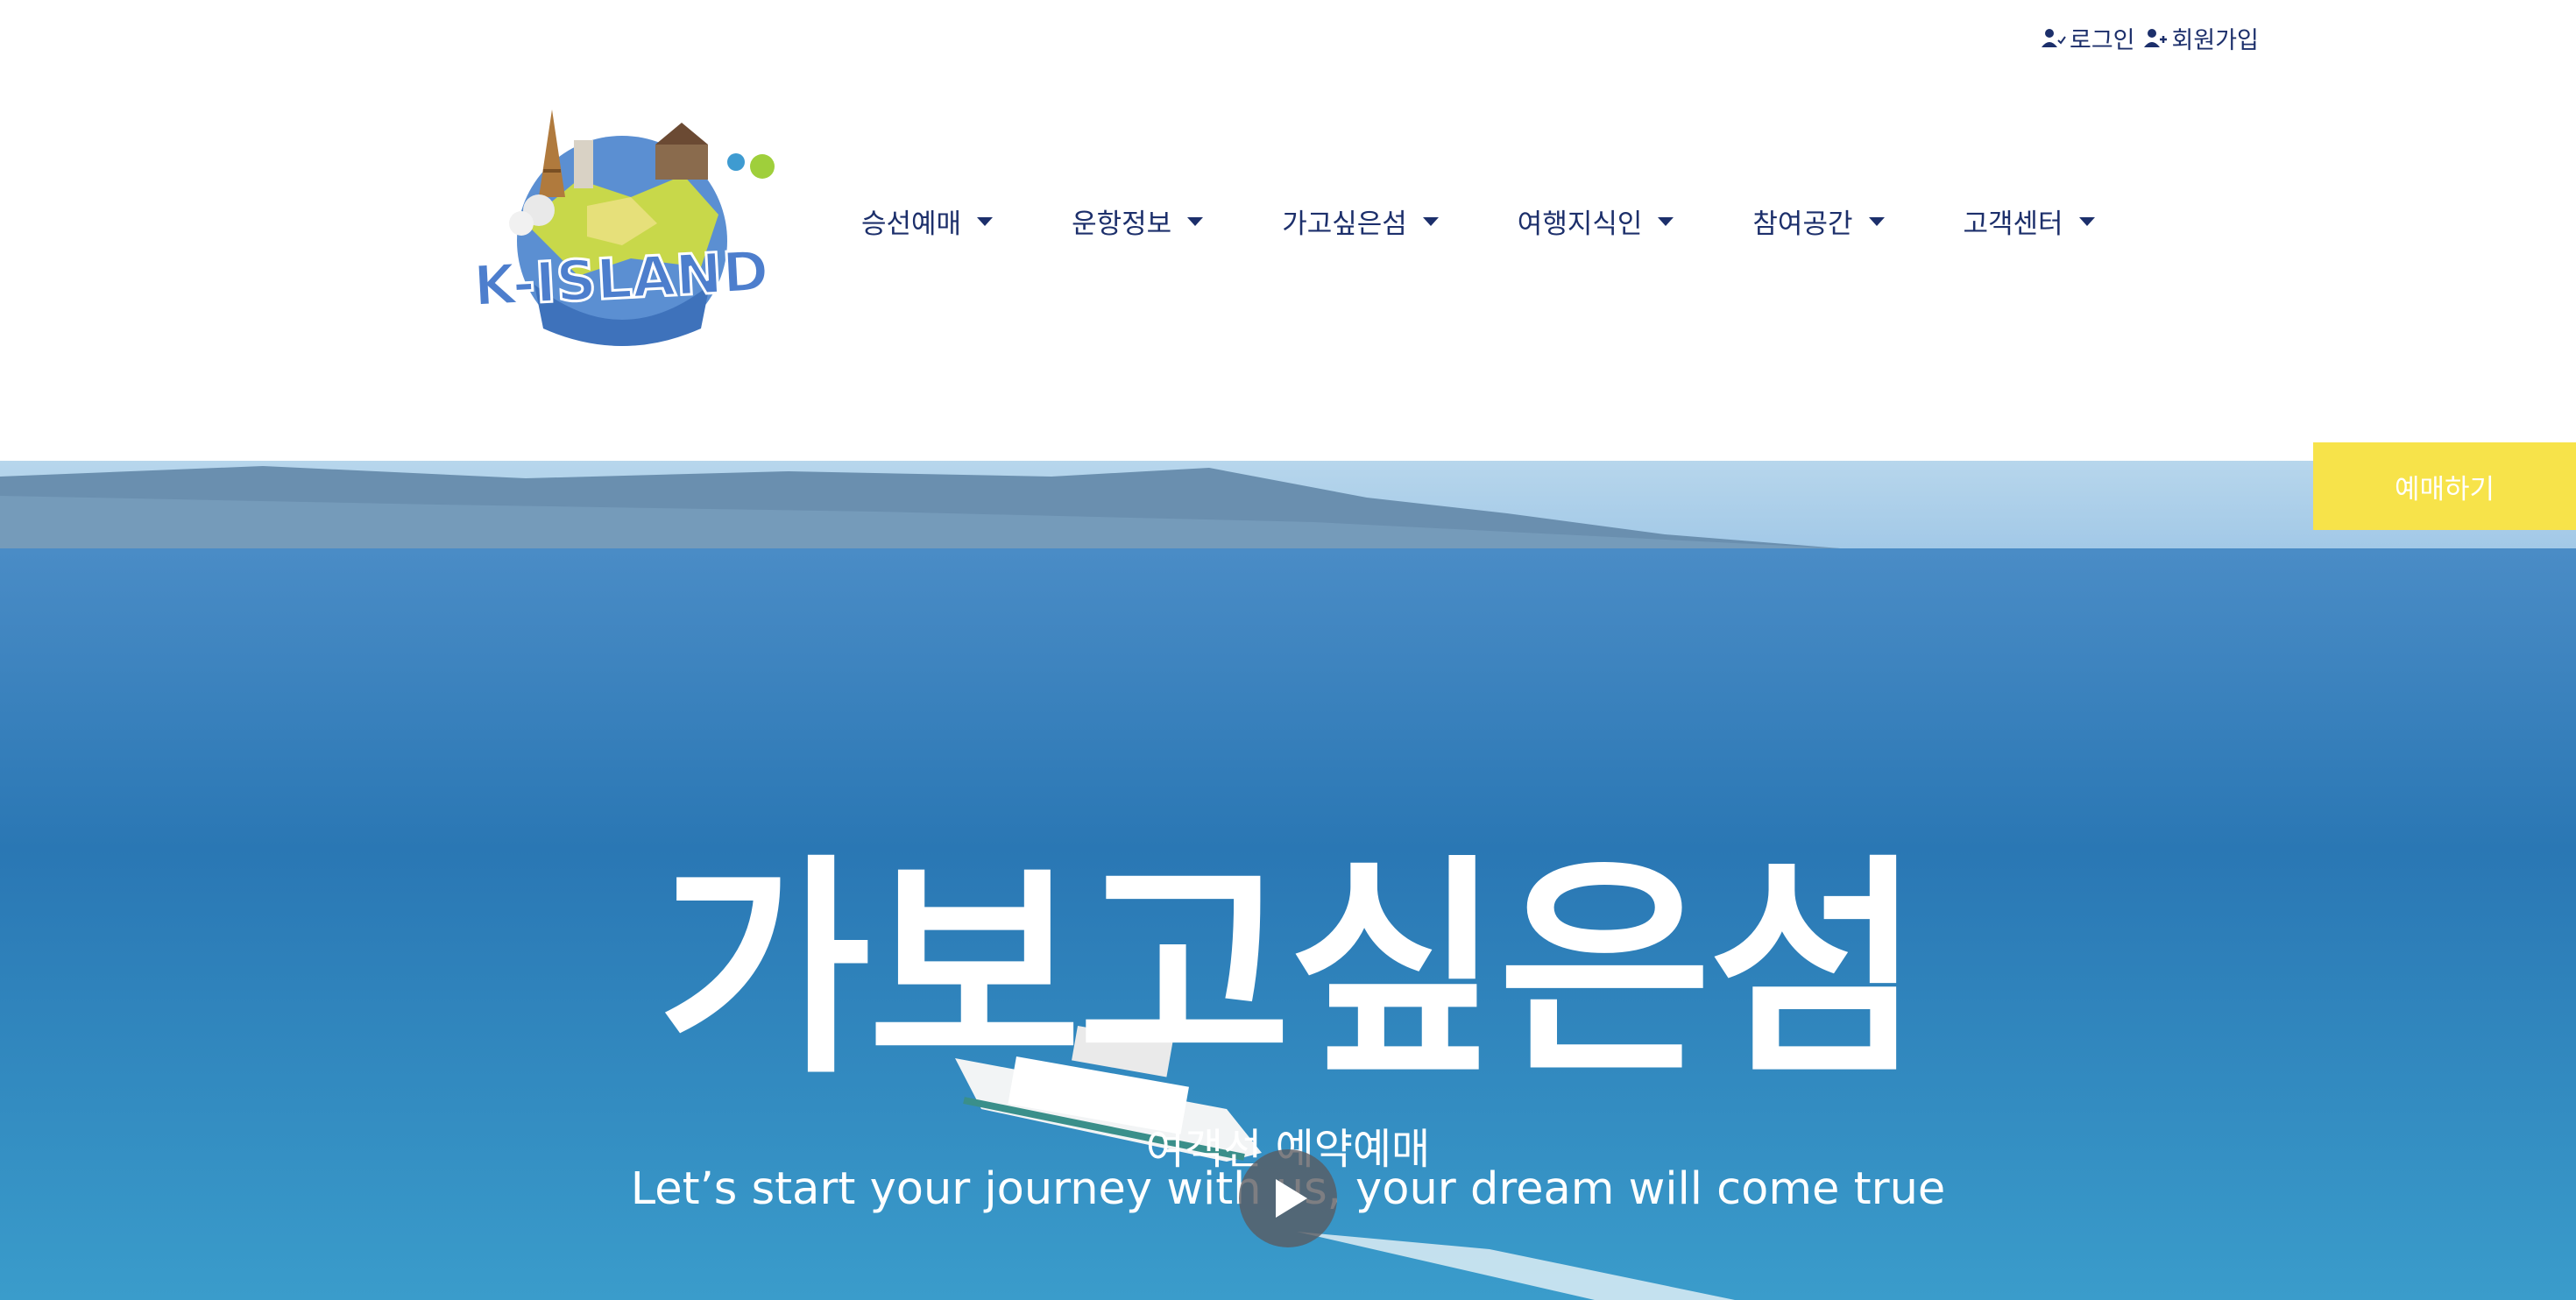  Describe the element at coordinates (1478, 221) in the screenshot. I see `main-nav: 승선예매 운항정보 가고싶은섬 여행지식인 참여공간 고객센터` at that location.